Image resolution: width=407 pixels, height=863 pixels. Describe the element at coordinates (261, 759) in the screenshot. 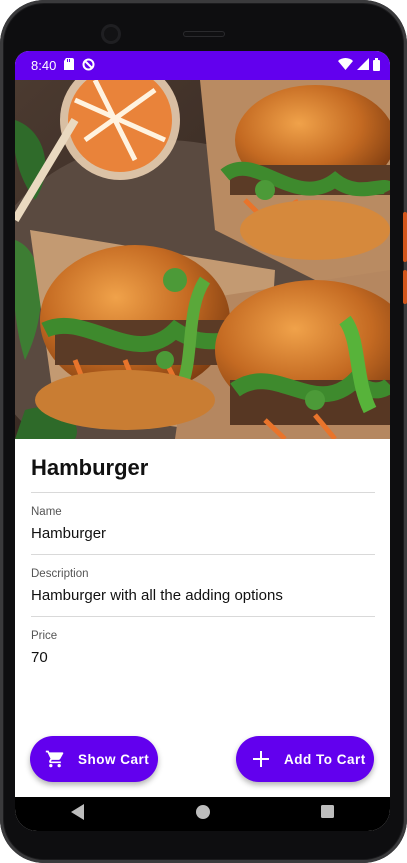

I see `plus-icon` at that location.